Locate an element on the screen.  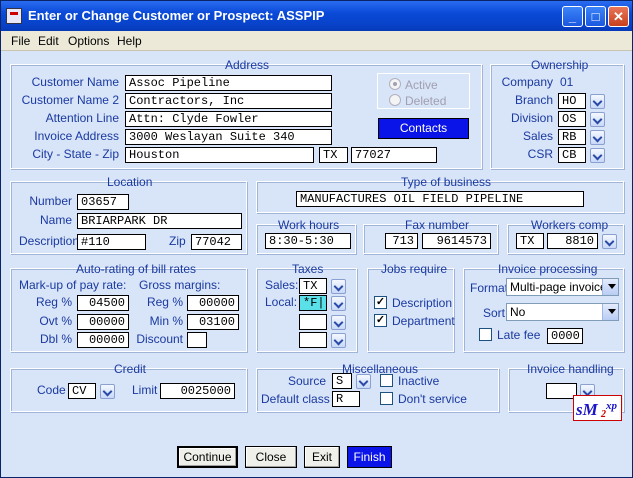
dont-service-checkbox is located at coordinates (386, 398).